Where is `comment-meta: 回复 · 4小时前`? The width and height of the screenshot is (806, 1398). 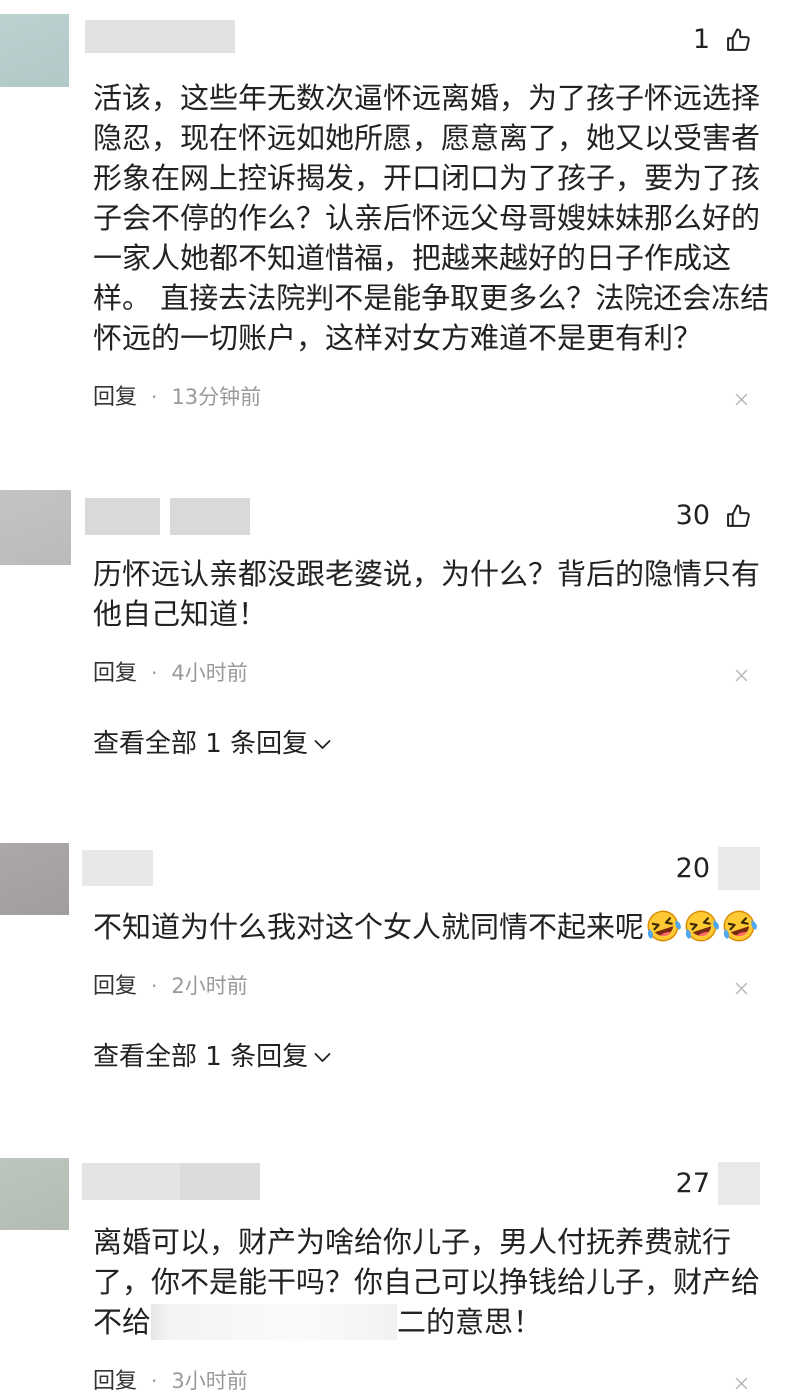 comment-meta: 回复 · 4小时前 is located at coordinates (403, 673).